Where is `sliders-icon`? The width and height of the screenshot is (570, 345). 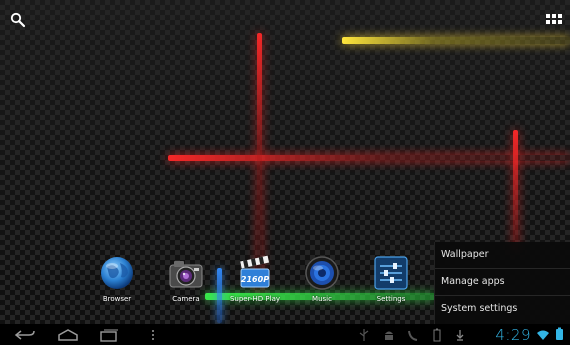
sliders-icon is located at coordinates (391, 273).